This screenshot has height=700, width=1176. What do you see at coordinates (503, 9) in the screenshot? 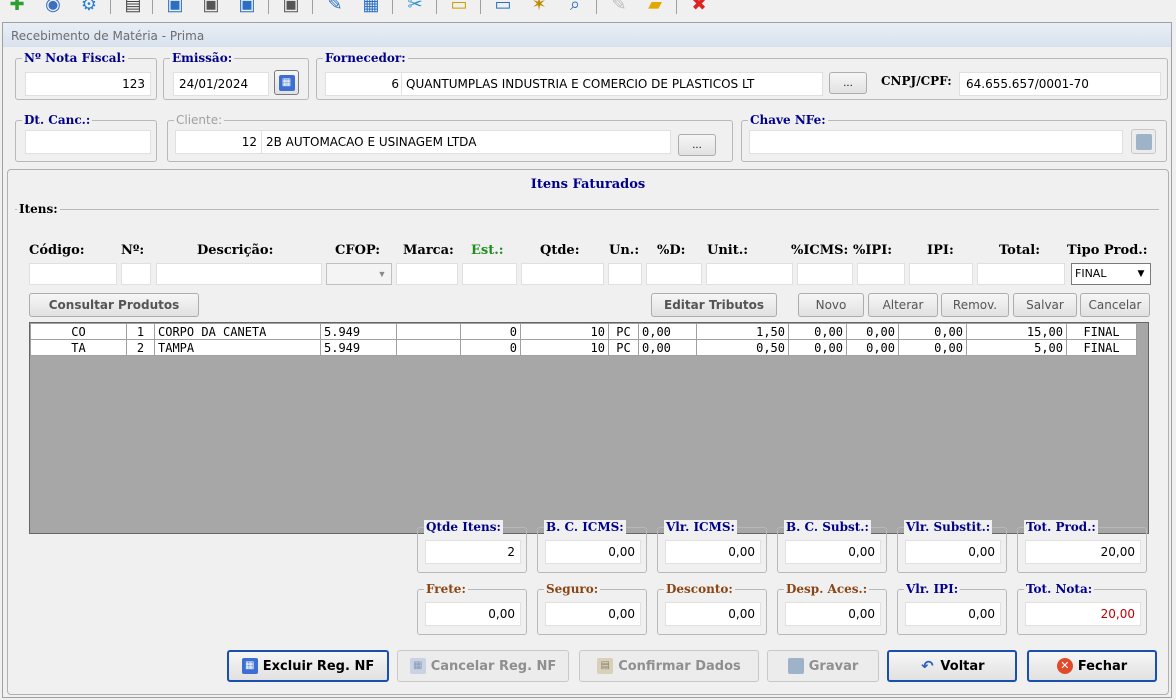
I see `monitor-icon: ▭` at bounding box center [503, 9].